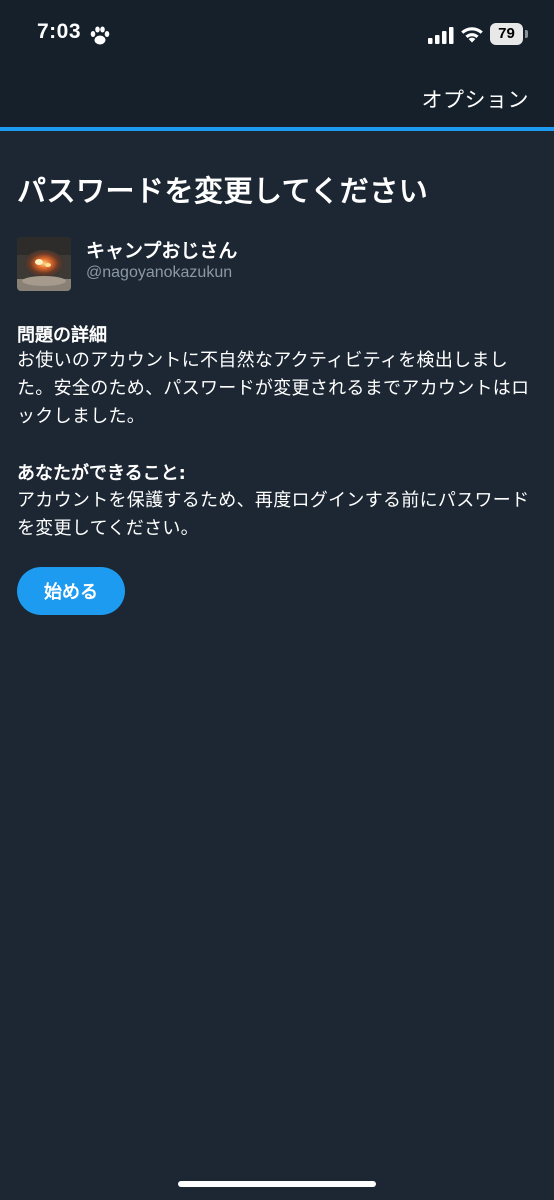 The height and width of the screenshot is (1200, 554). Describe the element at coordinates (441, 35) in the screenshot. I see `cellular-signal-icon` at that location.